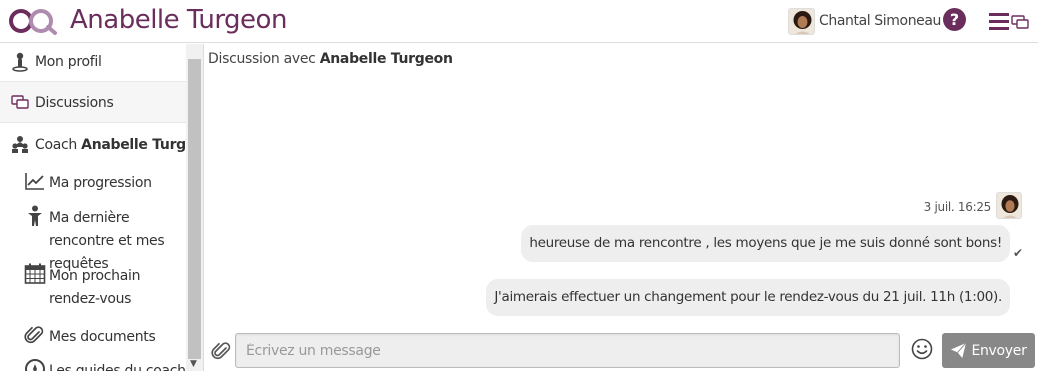 Image resolution: width=1038 pixels, height=371 pixels. What do you see at coordinates (880, 21) in the screenshot?
I see `user-name: Chantal Simoneau` at bounding box center [880, 21].